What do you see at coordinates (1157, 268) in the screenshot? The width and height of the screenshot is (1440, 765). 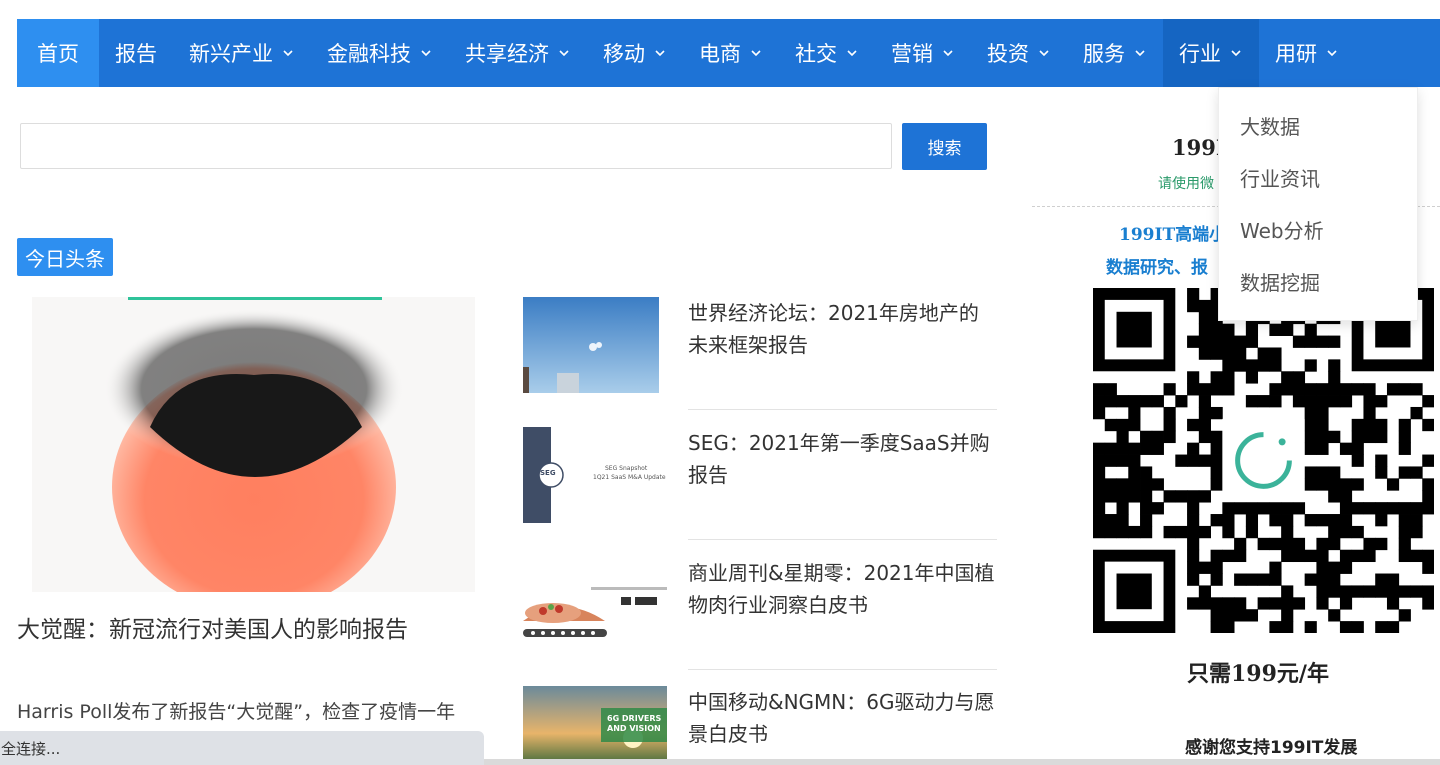 I see `sidebar-promo-line: 数据研究、报` at bounding box center [1157, 268].